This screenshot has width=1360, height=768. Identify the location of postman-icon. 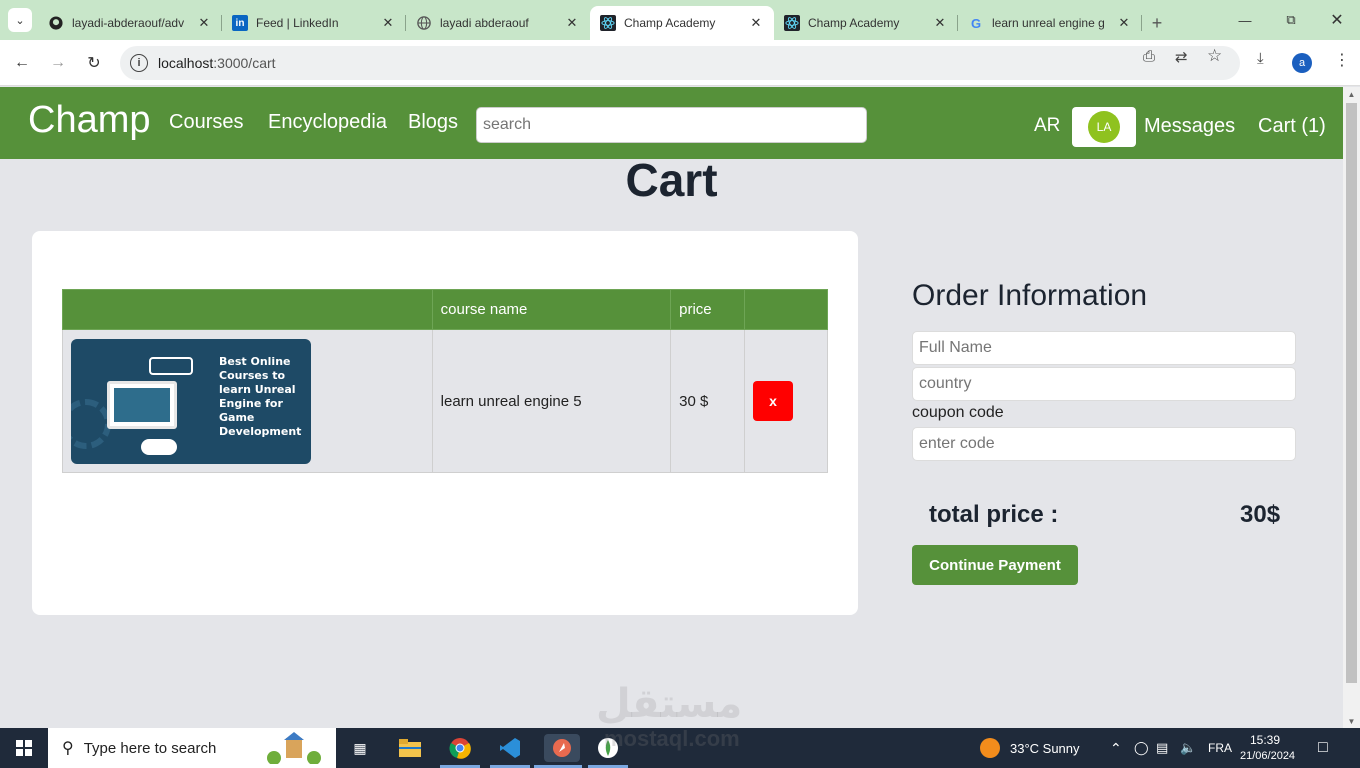
(562, 748).